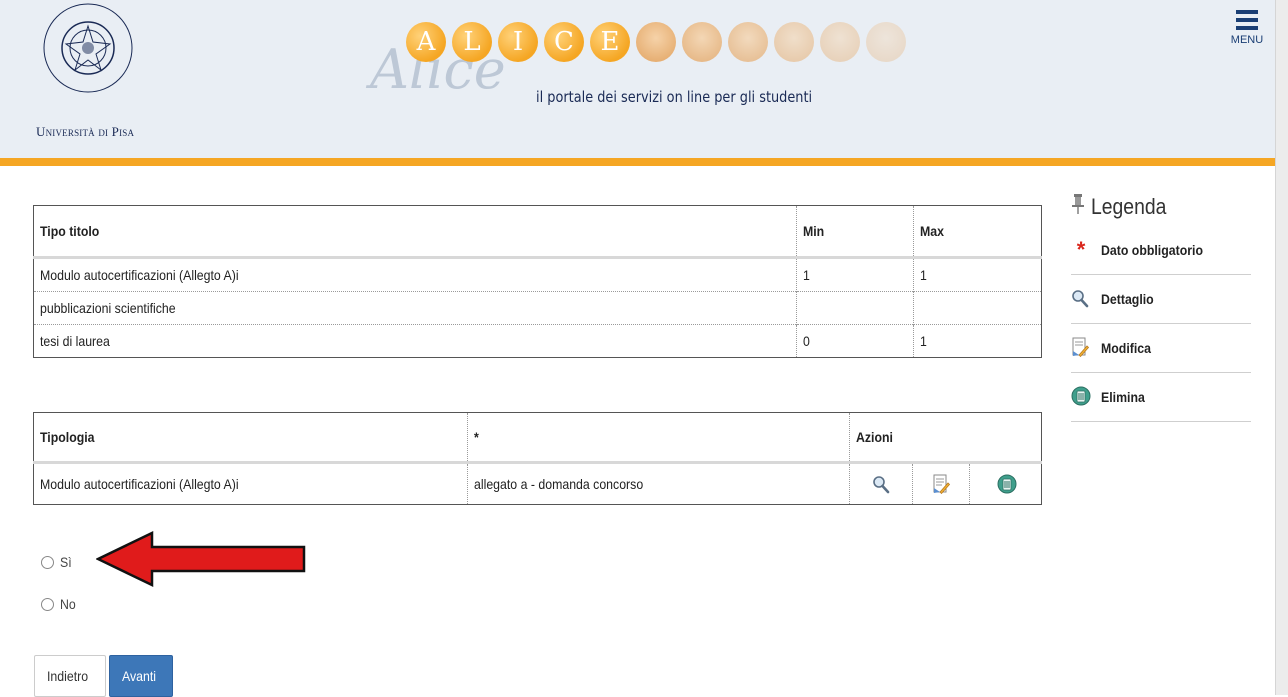 The image size is (1288, 697). What do you see at coordinates (855, 308) in the screenshot?
I see `cell-min` at bounding box center [855, 308].